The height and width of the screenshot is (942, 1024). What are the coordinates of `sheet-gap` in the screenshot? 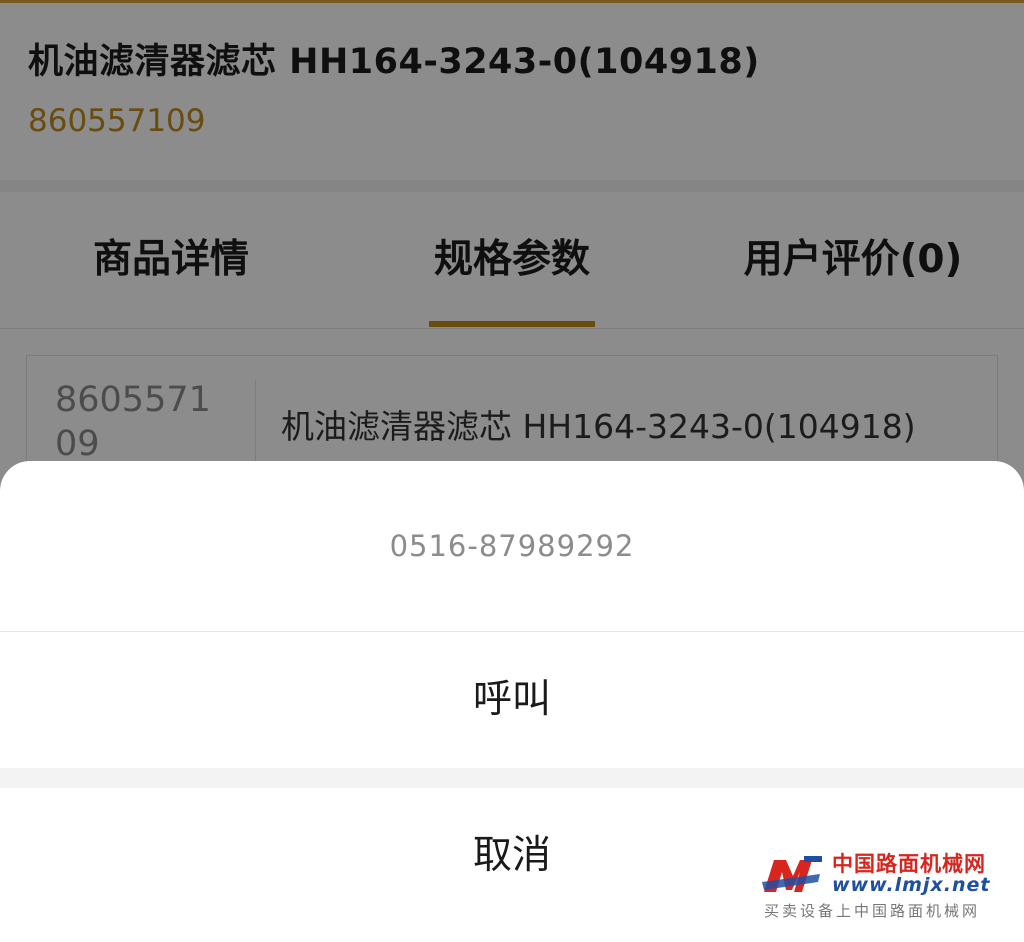 It's located at (512, 778).